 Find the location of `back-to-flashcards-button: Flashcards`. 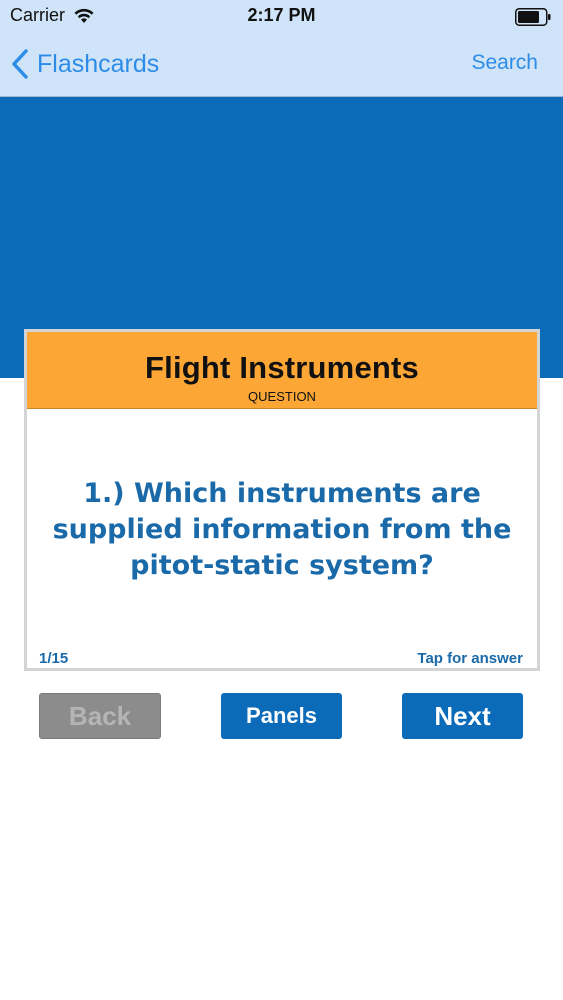

back-to-flashcards-button: Flashcards is located at coordinates (84, 64).